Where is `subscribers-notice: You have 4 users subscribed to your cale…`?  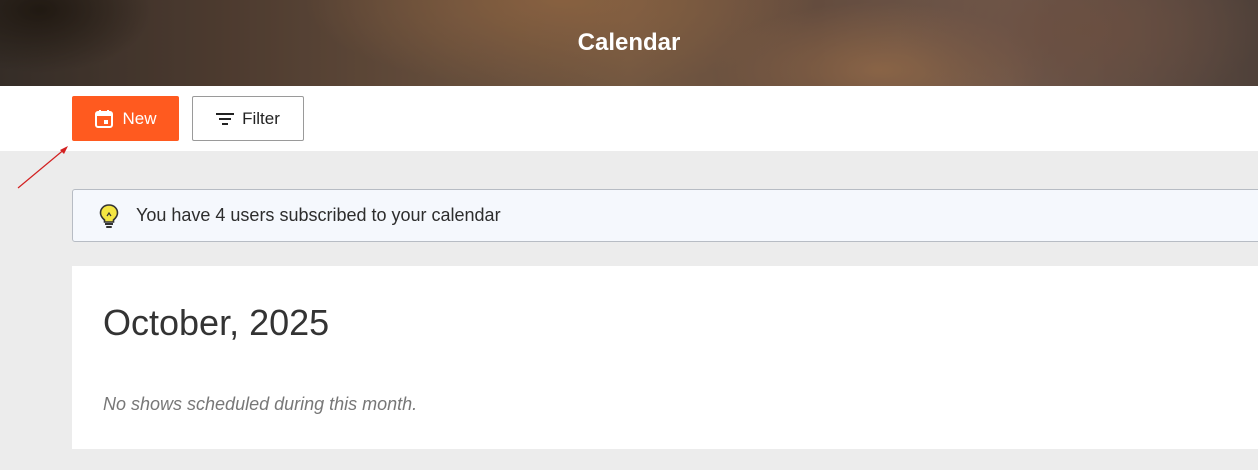 subscribers-notice: You have 4 users subscribed to your cale… is located at coordinates (665, 215).